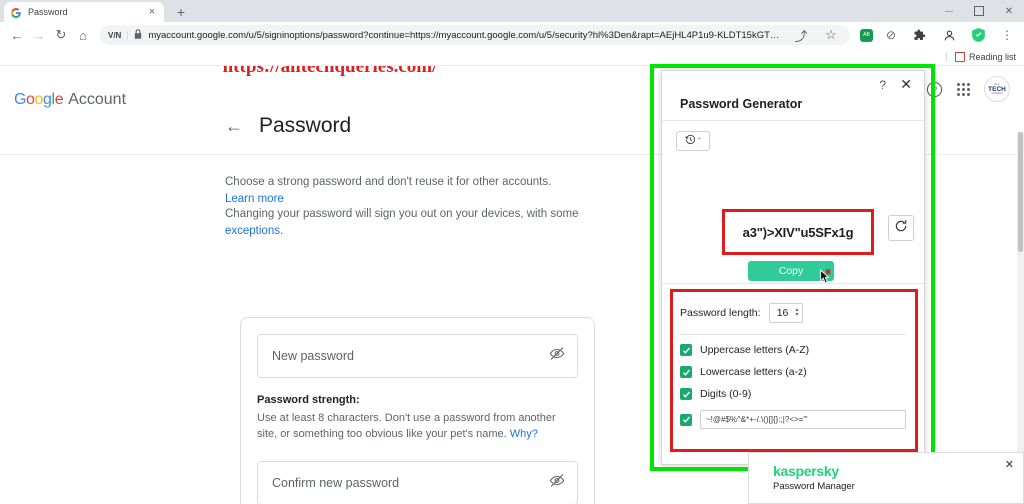 The height and width of the screenshot is (504, 1024). I want to click on bookmark-star-icon: ☆, so click(831, 35).